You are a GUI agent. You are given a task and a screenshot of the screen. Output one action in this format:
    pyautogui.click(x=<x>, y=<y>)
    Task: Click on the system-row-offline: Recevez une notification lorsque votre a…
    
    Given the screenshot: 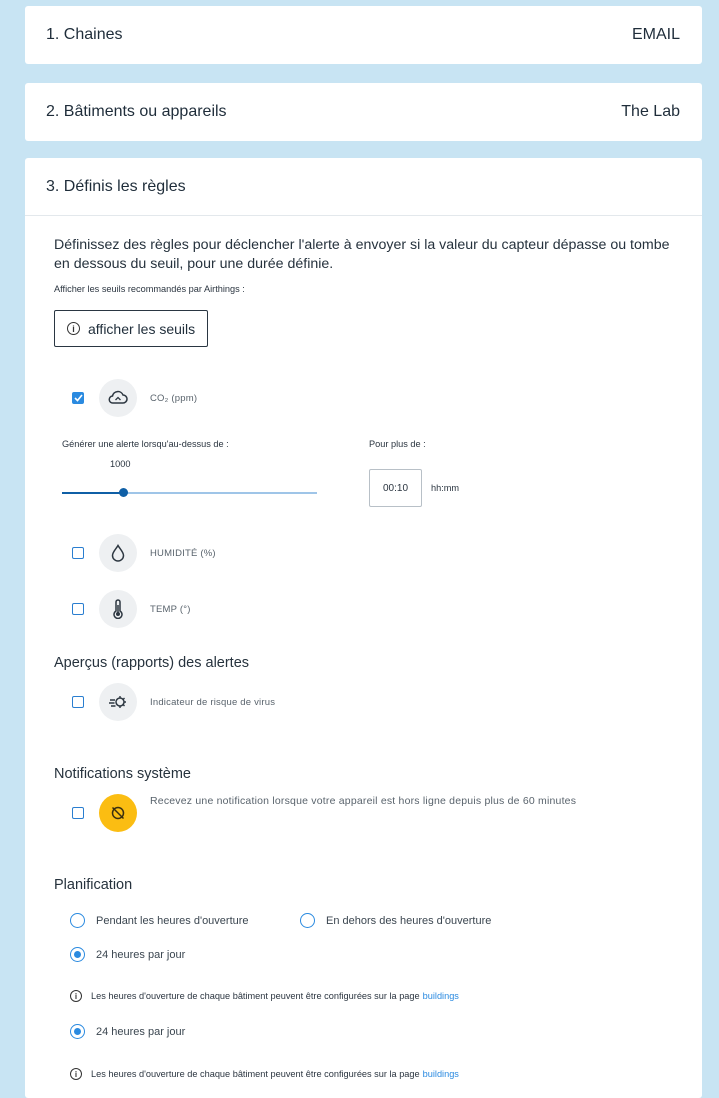 What is the action you would take?
    pyautogui.click(x=356, y=813)
    